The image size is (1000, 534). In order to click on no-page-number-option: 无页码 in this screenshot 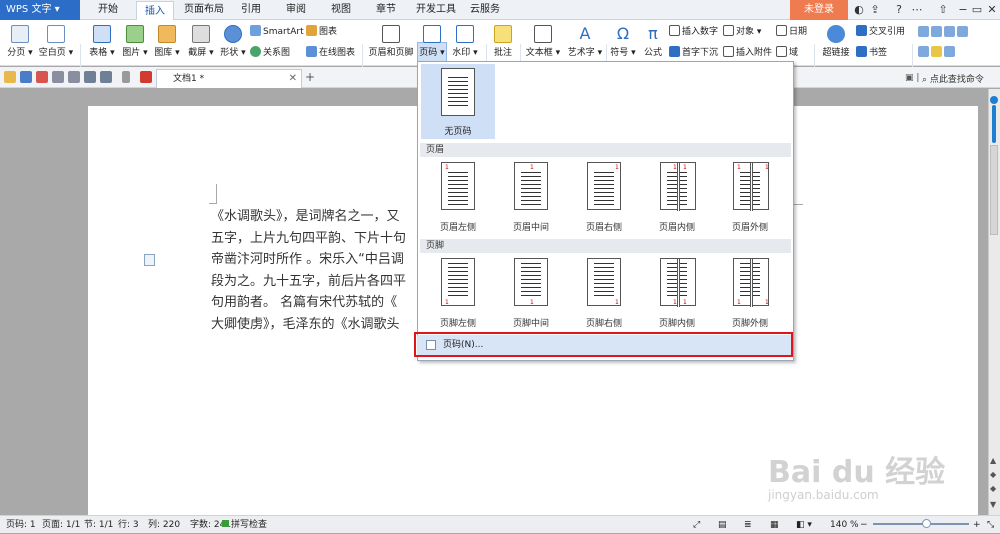, I will do `click(458, 101)`.